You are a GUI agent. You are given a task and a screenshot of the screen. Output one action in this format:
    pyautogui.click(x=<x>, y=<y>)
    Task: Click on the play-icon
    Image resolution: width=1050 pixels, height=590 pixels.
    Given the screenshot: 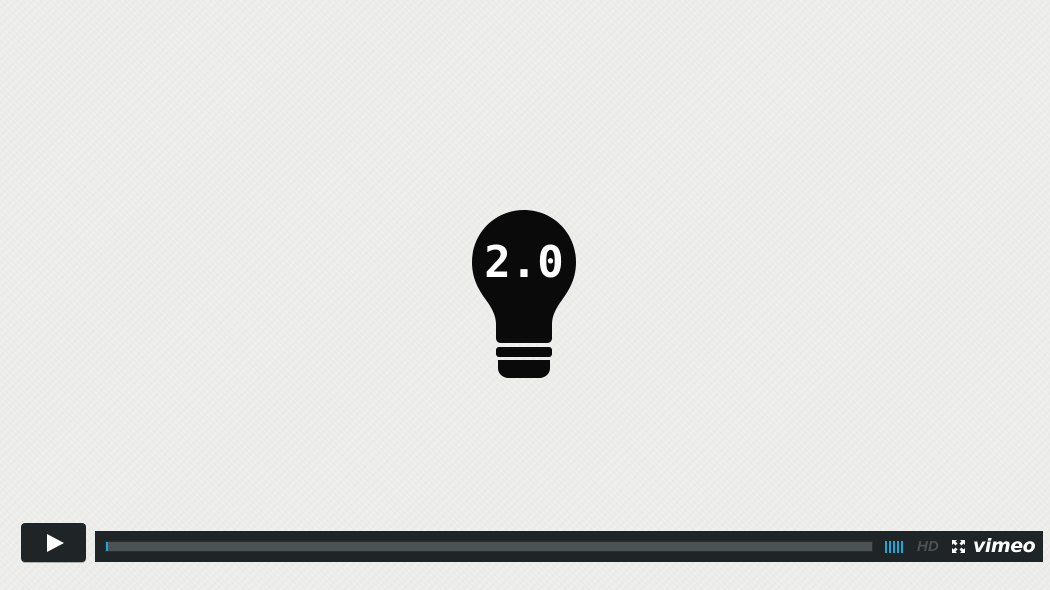 What is the action you would take?
    pyautogui.click(x=55, y=542)
    